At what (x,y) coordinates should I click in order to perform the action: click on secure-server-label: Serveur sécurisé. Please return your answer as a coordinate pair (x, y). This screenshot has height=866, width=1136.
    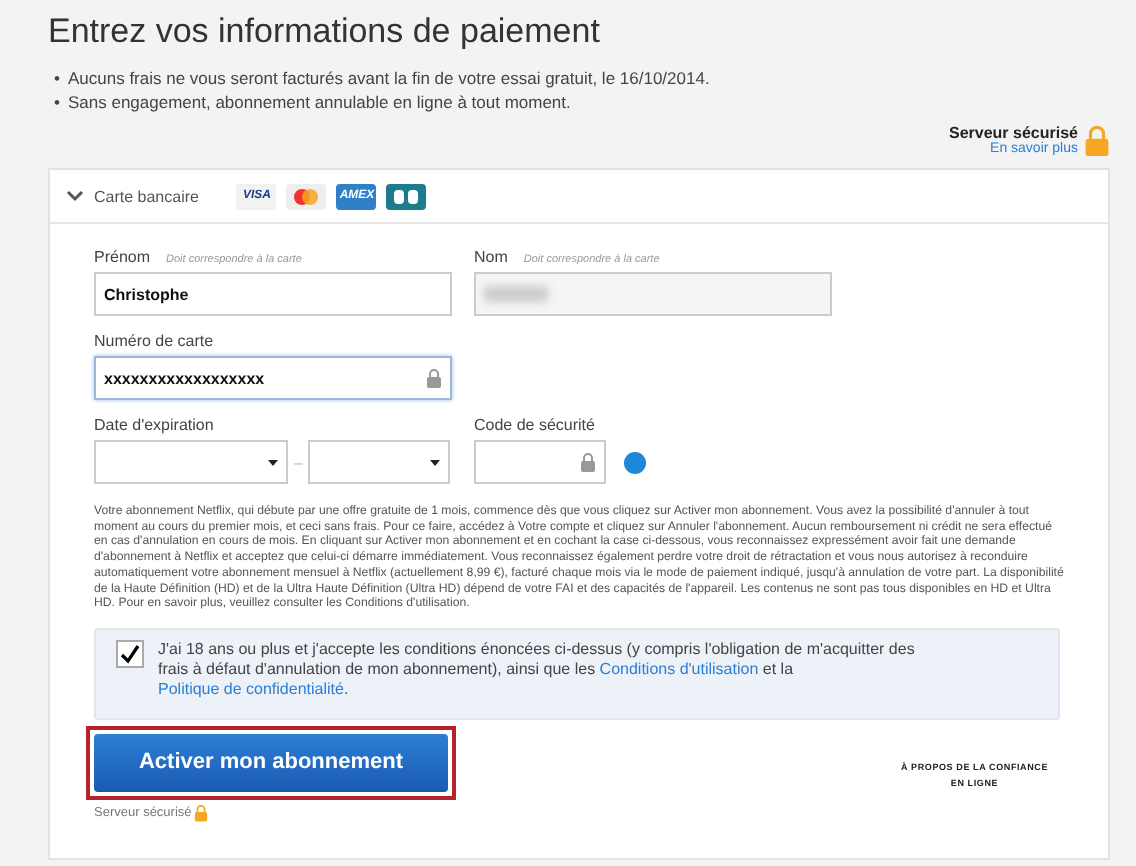
    Looking at the image, I should click on (1013, 133).